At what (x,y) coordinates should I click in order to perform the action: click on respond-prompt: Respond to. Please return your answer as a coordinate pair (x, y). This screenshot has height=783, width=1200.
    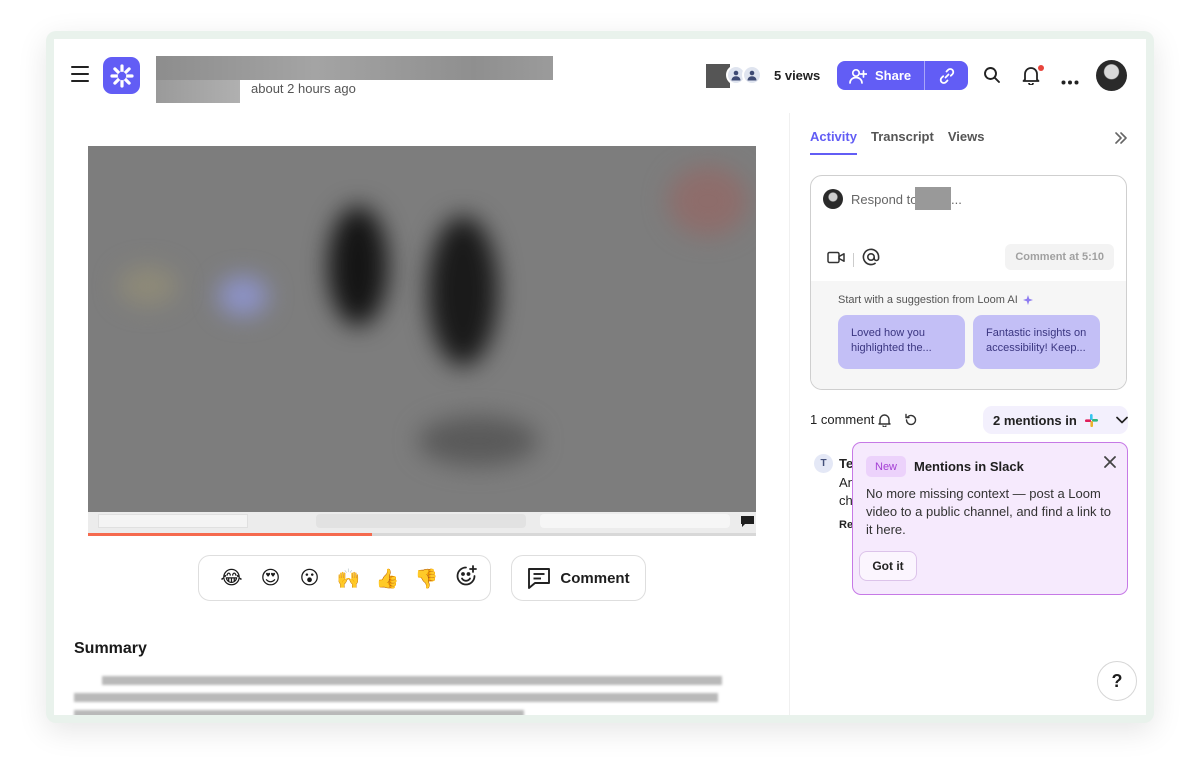
    Looking at the image, I should click on (884, 199).